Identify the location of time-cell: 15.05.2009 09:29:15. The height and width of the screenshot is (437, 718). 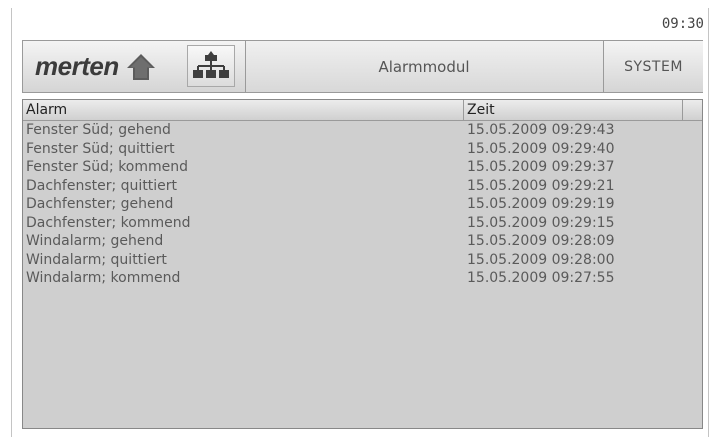
(541, 222).